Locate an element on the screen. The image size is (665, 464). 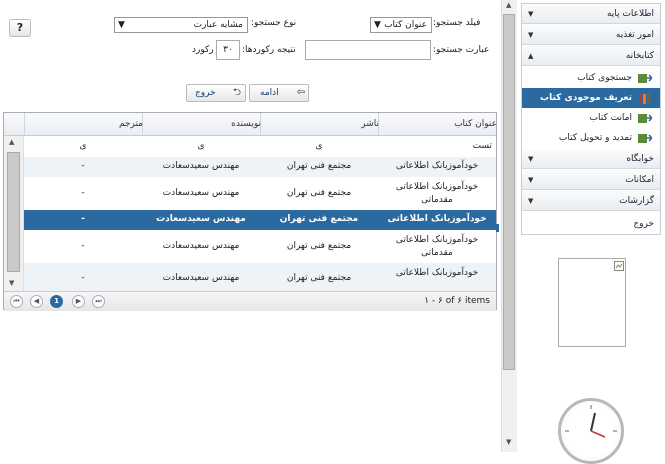
sidebar-section-reports: گزارشات ▼ is located at coordinates (591, 201).